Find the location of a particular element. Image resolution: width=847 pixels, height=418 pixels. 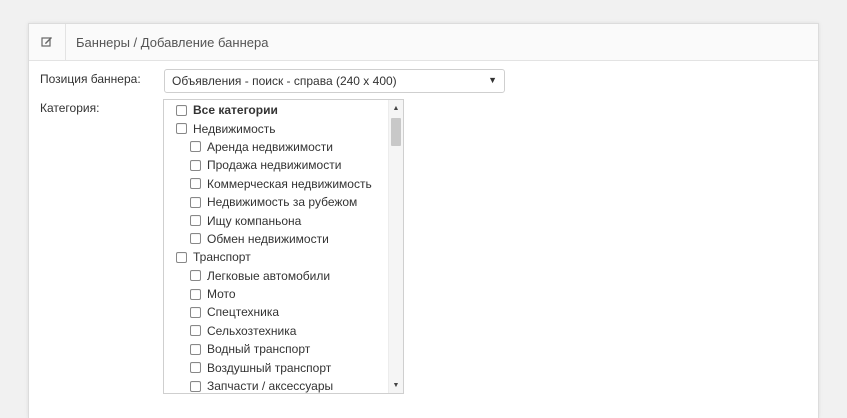

category-label: Мото is located at coordinates (221, 294).